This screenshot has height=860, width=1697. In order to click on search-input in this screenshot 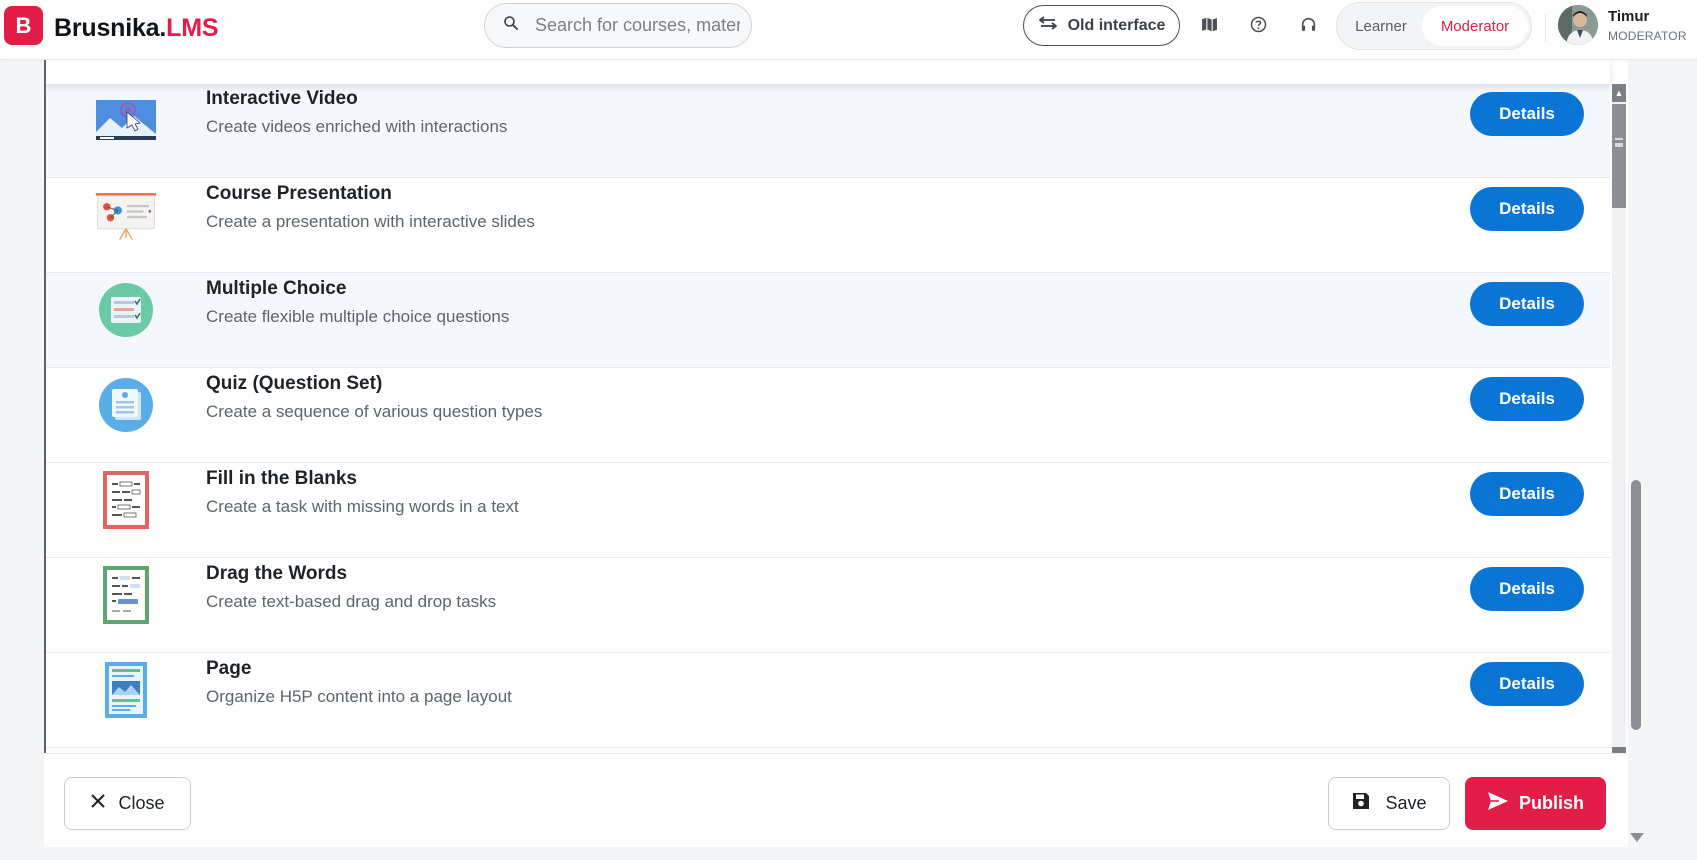, I will do `click(637, 25)`.